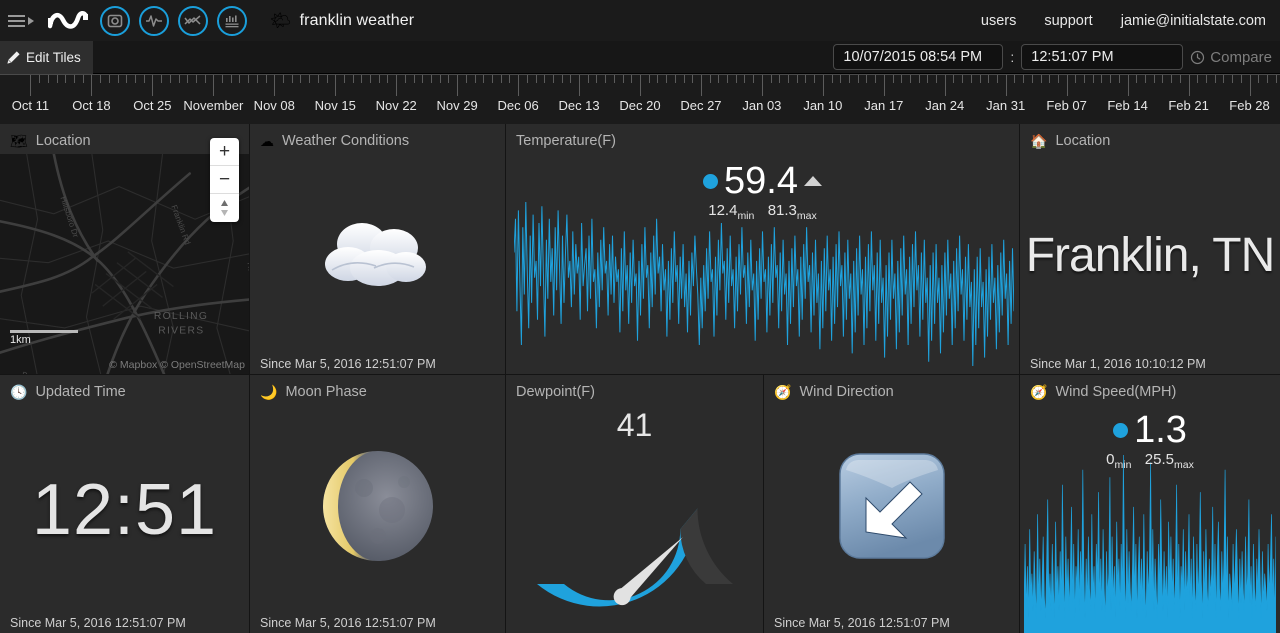 The width and height of the screenshot is (1280, 633). I want to click on timeline-tick-label: Oct 18, so click(91, 105).